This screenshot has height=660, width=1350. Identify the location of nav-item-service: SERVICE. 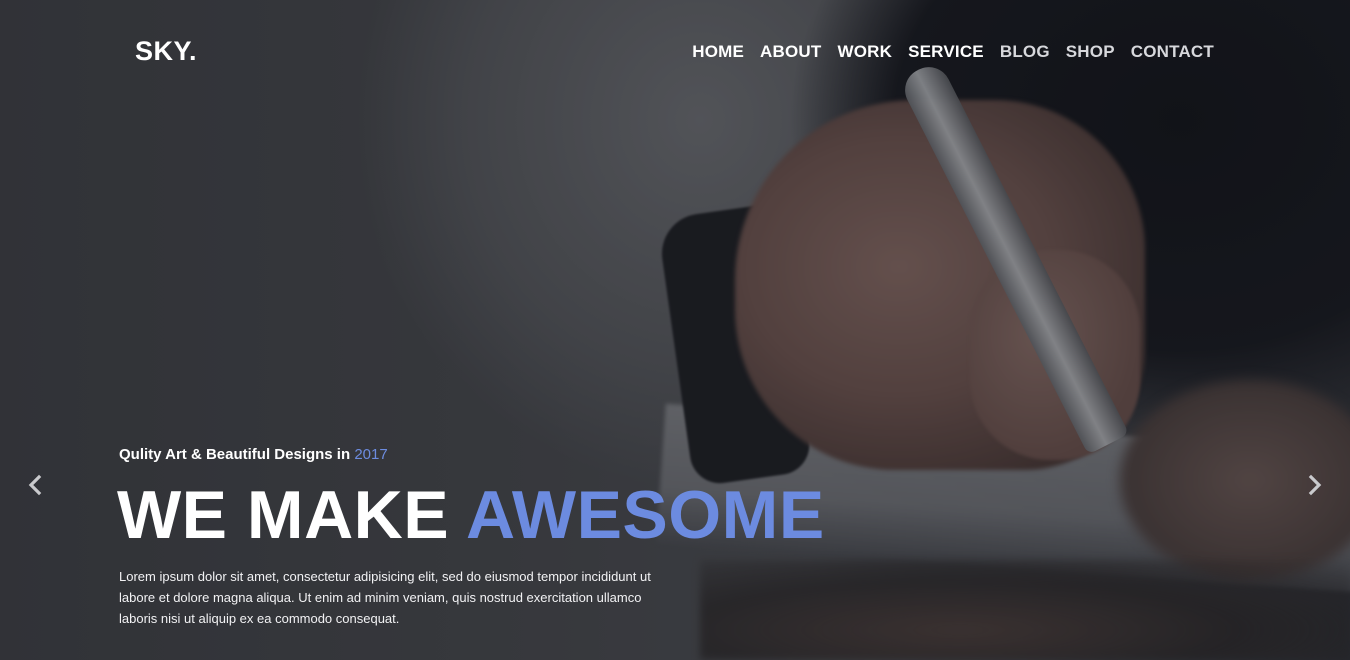
(946, 52).